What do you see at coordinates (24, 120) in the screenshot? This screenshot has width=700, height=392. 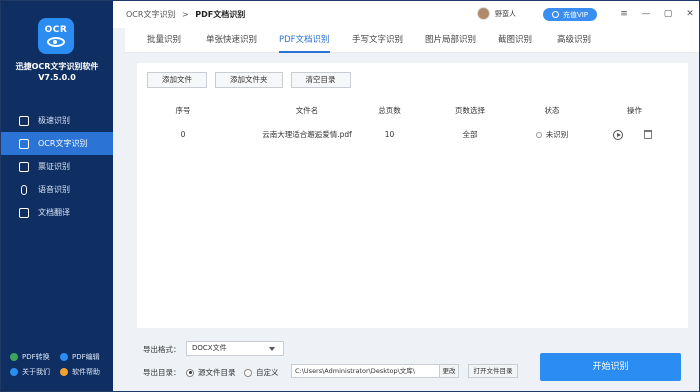 I see `speed-icon` at bounding box center [24, 120].